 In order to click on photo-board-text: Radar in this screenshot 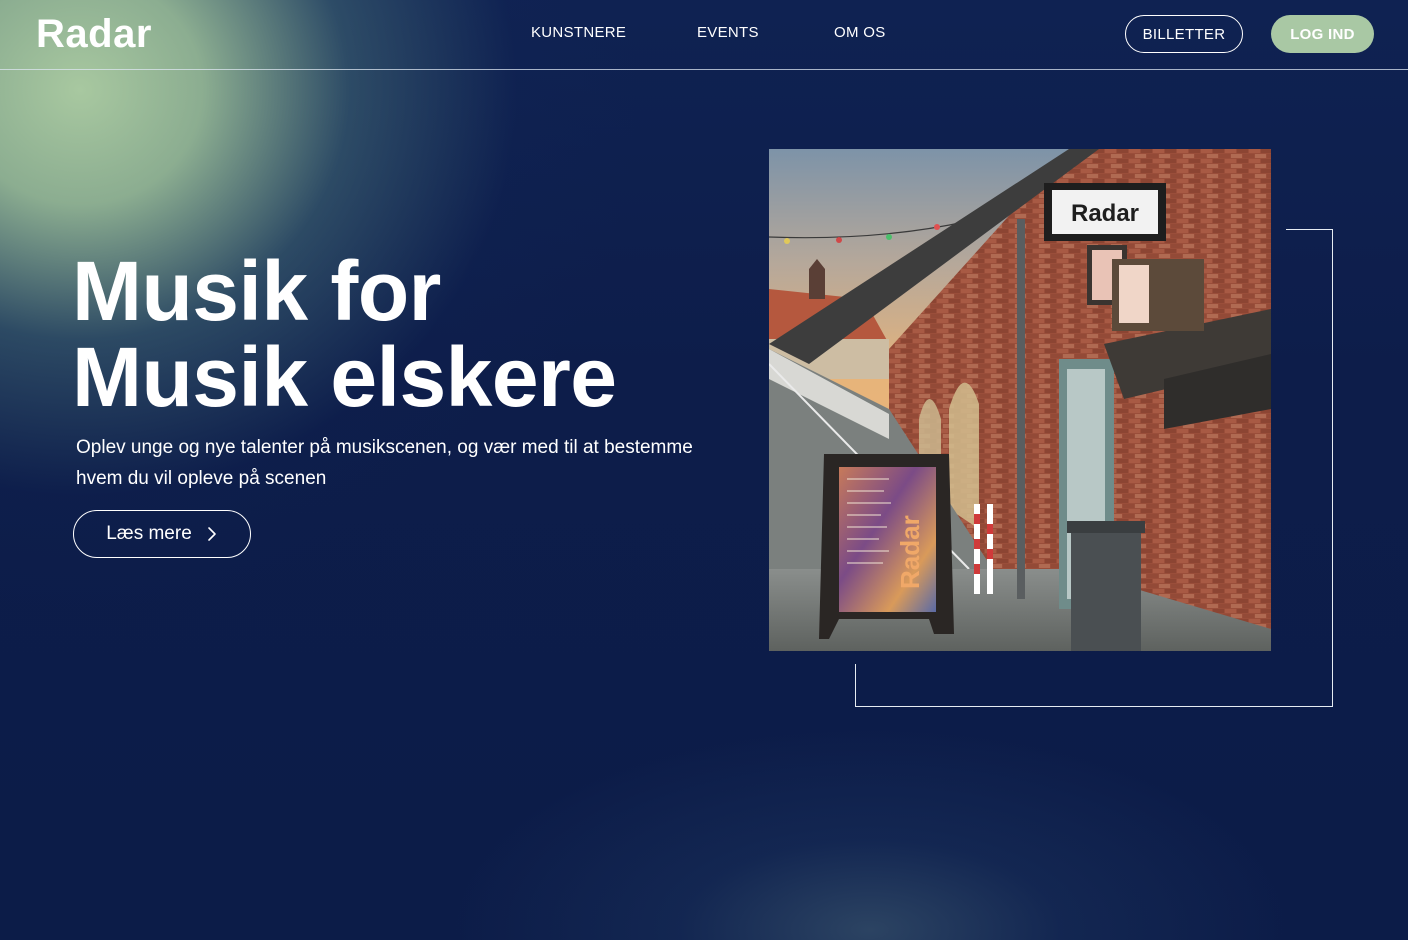, I will do `click(910, 552)`.